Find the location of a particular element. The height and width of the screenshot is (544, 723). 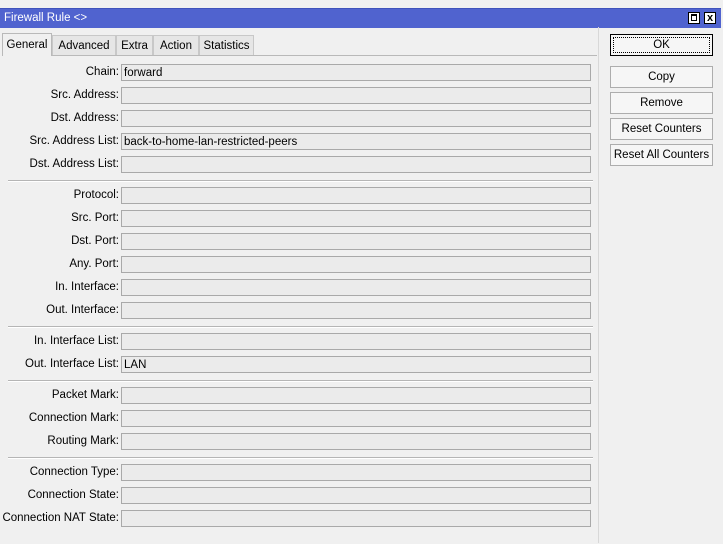

in-interface-list-label: In. Interface List: is located at coordinates (76, 341).